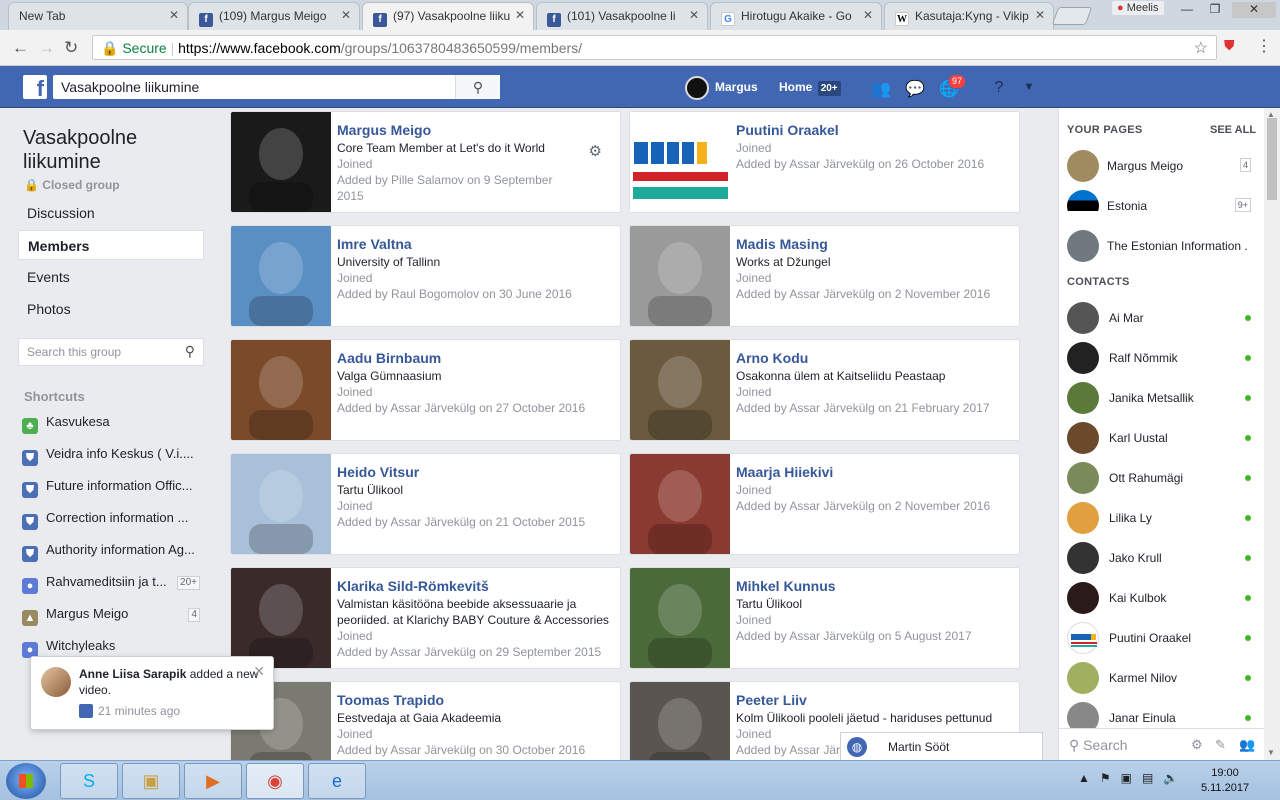 This screenshot has width=1280, height=800. What do you see at coordinates (1162, 598) in the screenshot?
I see `contact-item: Kai Kulbok` at bounding box center [1162, 598].